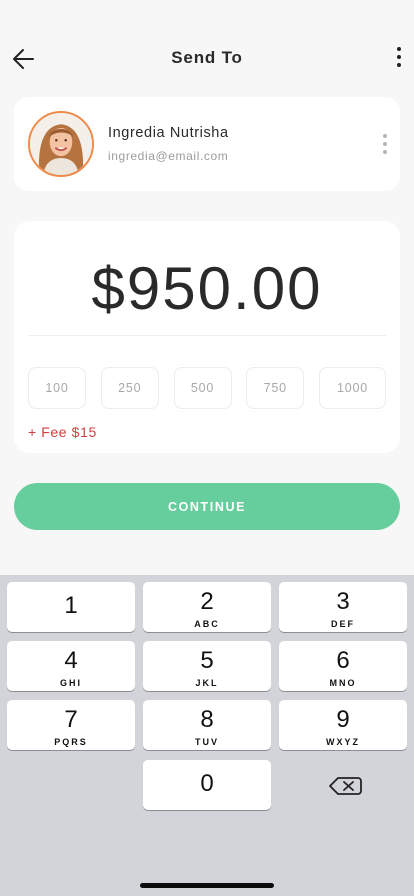 The image size is (414, 896). I want to click on fee-label: + Fee $15, so click(62, 432).